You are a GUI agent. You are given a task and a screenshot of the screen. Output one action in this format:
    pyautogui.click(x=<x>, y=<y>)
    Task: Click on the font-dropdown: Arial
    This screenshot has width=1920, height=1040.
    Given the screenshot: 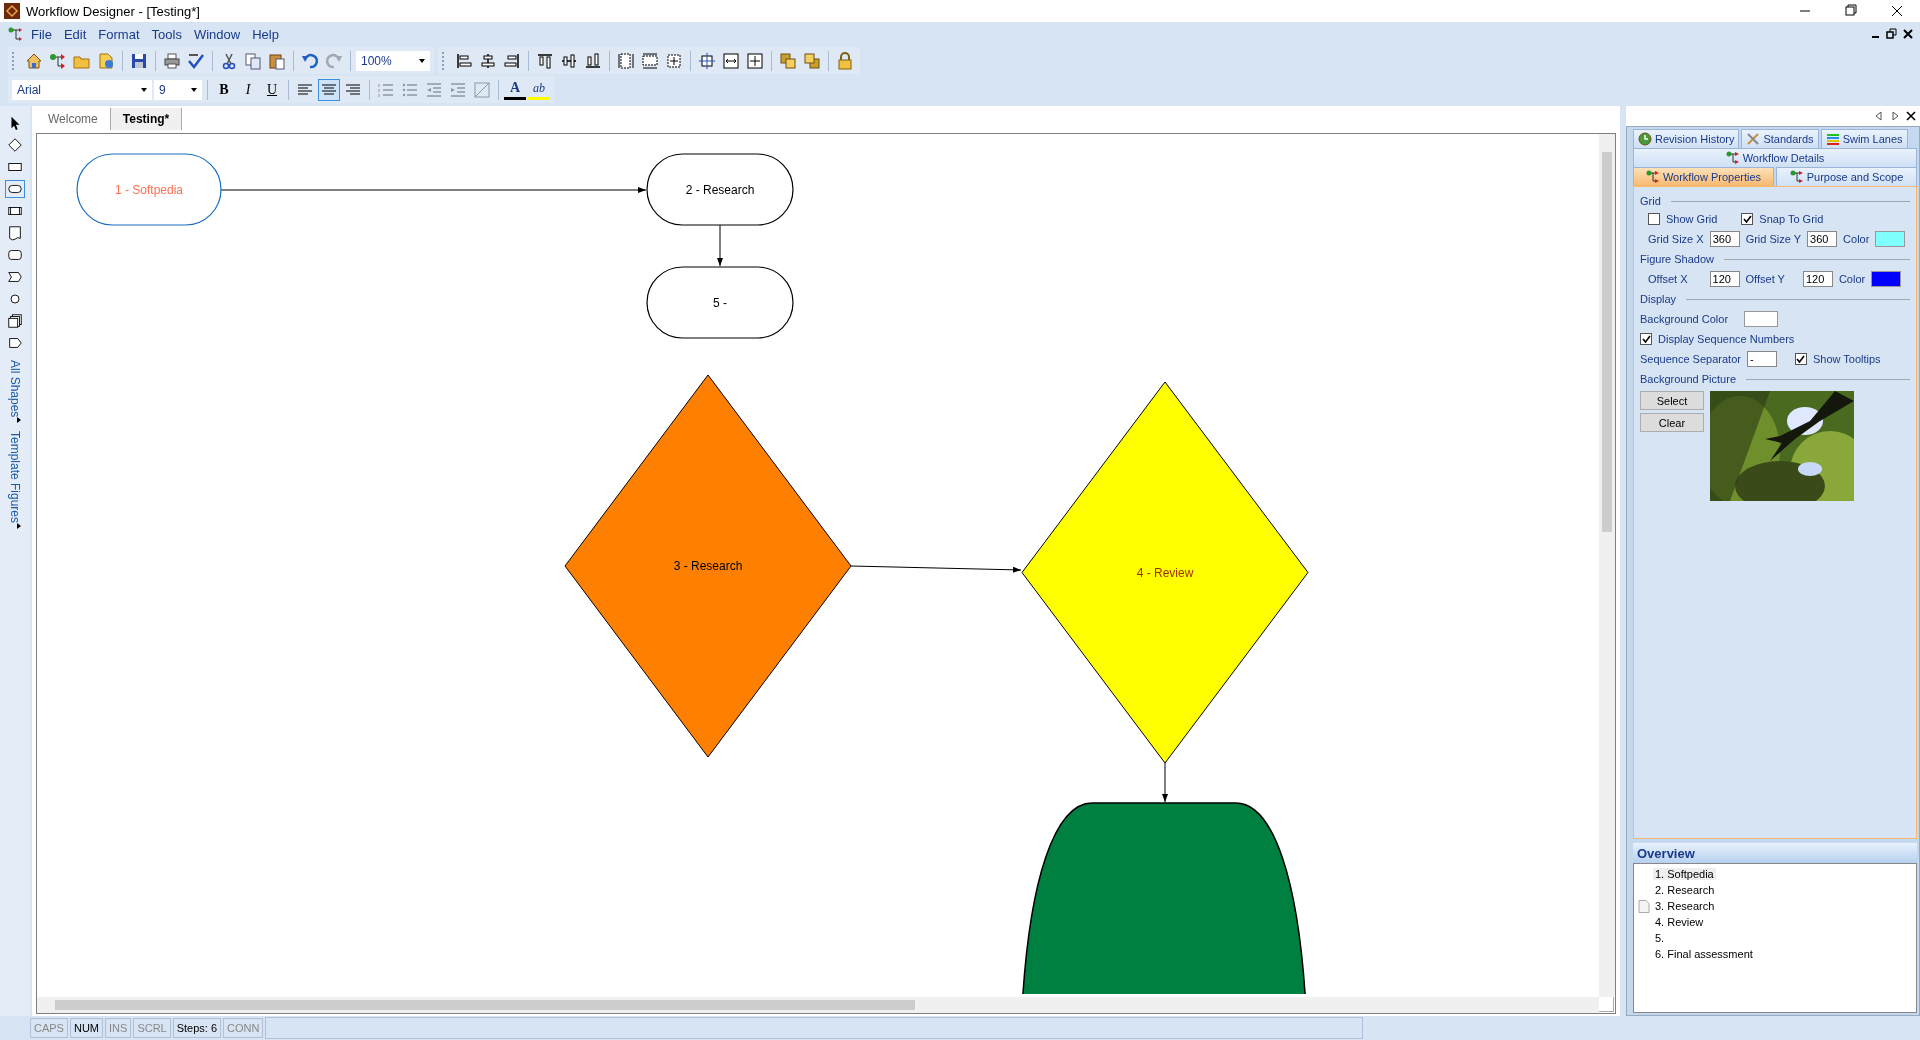 What is the action you would take?
    pyautogui.click(x=82, y=89)
    